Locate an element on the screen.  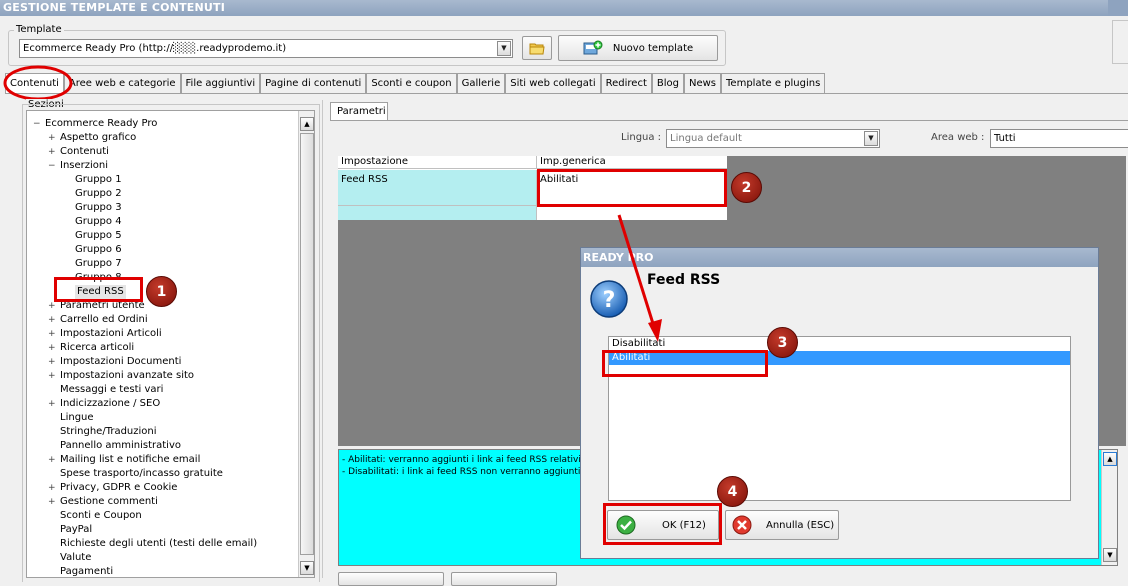
tree-item-label: Pagamenti is located at coordinates (87, 571).